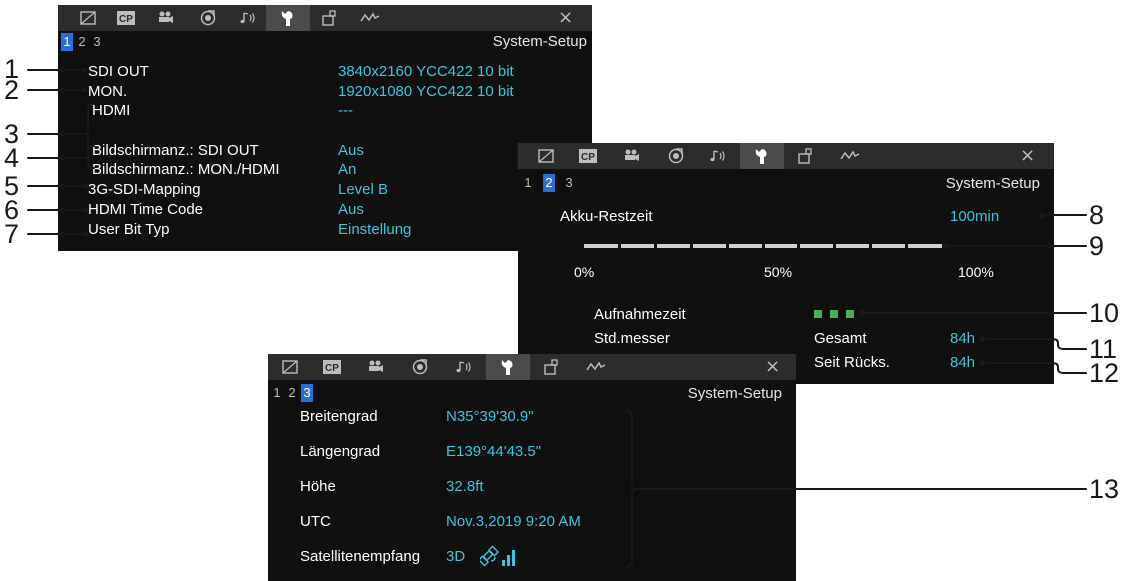  What do you see at coordinates (1097, 246) in the screenshot?
I see `callout-number-9: 9` at bounding box center [1097, 246].